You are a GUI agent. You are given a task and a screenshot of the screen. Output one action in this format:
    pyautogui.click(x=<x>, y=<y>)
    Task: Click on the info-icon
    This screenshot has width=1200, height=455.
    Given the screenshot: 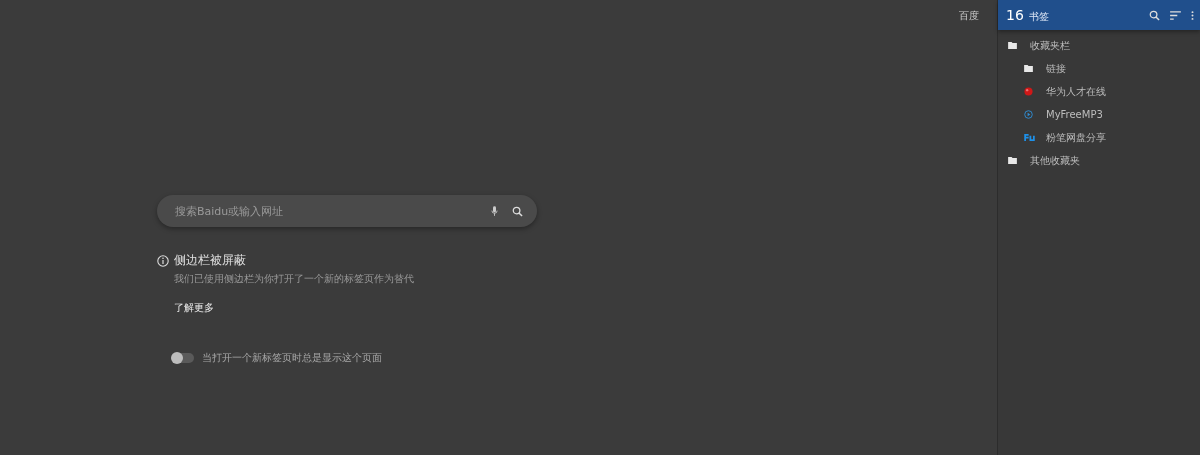 What is the action you would take?
    pyautogui.click(x=163, y=260)
    